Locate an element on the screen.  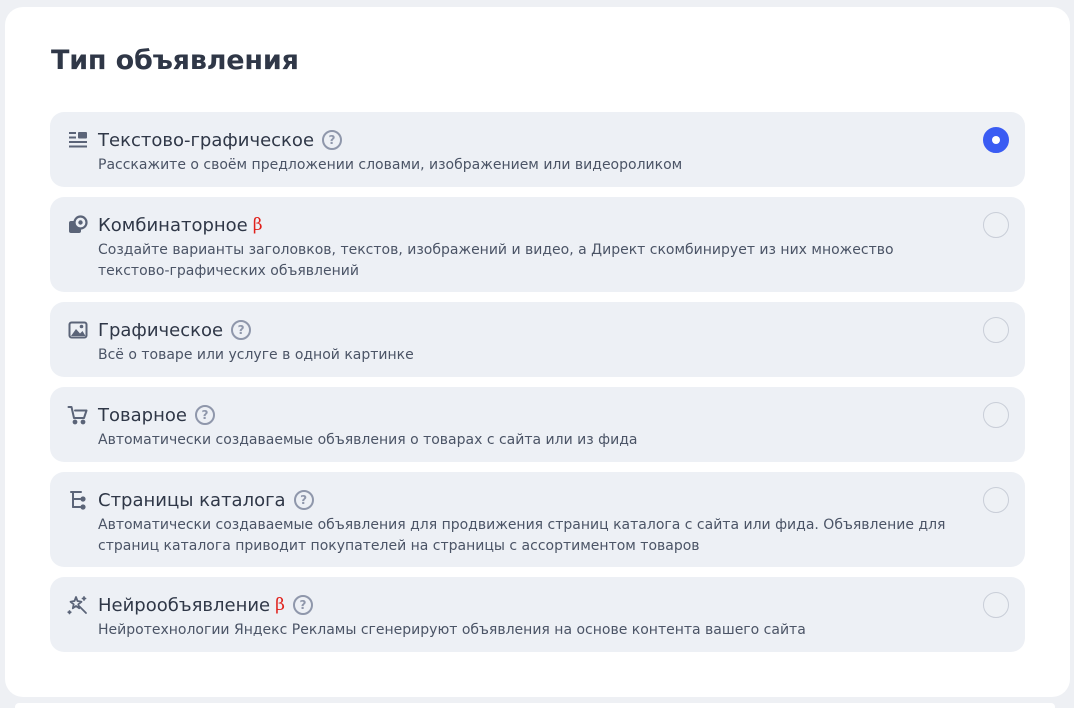
section-title: Тип объявления is located at coordinates (175, 60).